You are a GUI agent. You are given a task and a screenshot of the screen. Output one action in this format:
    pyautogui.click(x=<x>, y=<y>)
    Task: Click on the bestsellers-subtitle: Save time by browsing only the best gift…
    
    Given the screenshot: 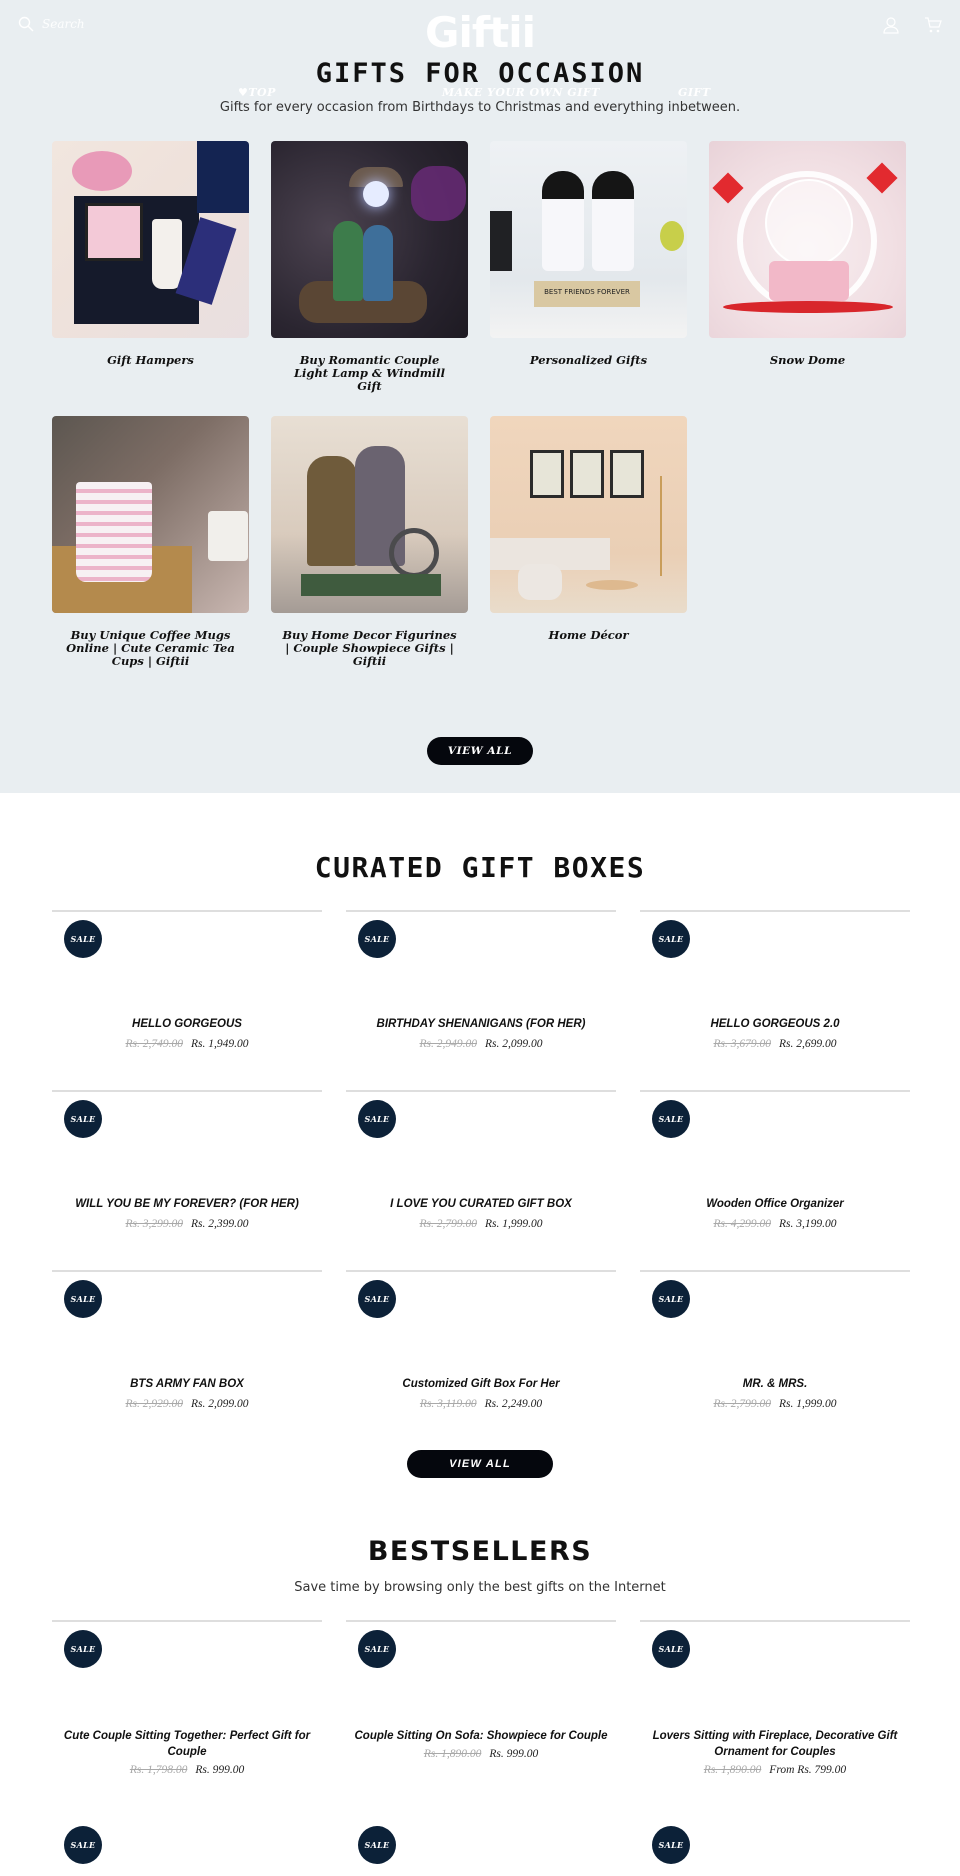 What is the action you would take?
    pyautogui.click(x=480, y=1587)
    